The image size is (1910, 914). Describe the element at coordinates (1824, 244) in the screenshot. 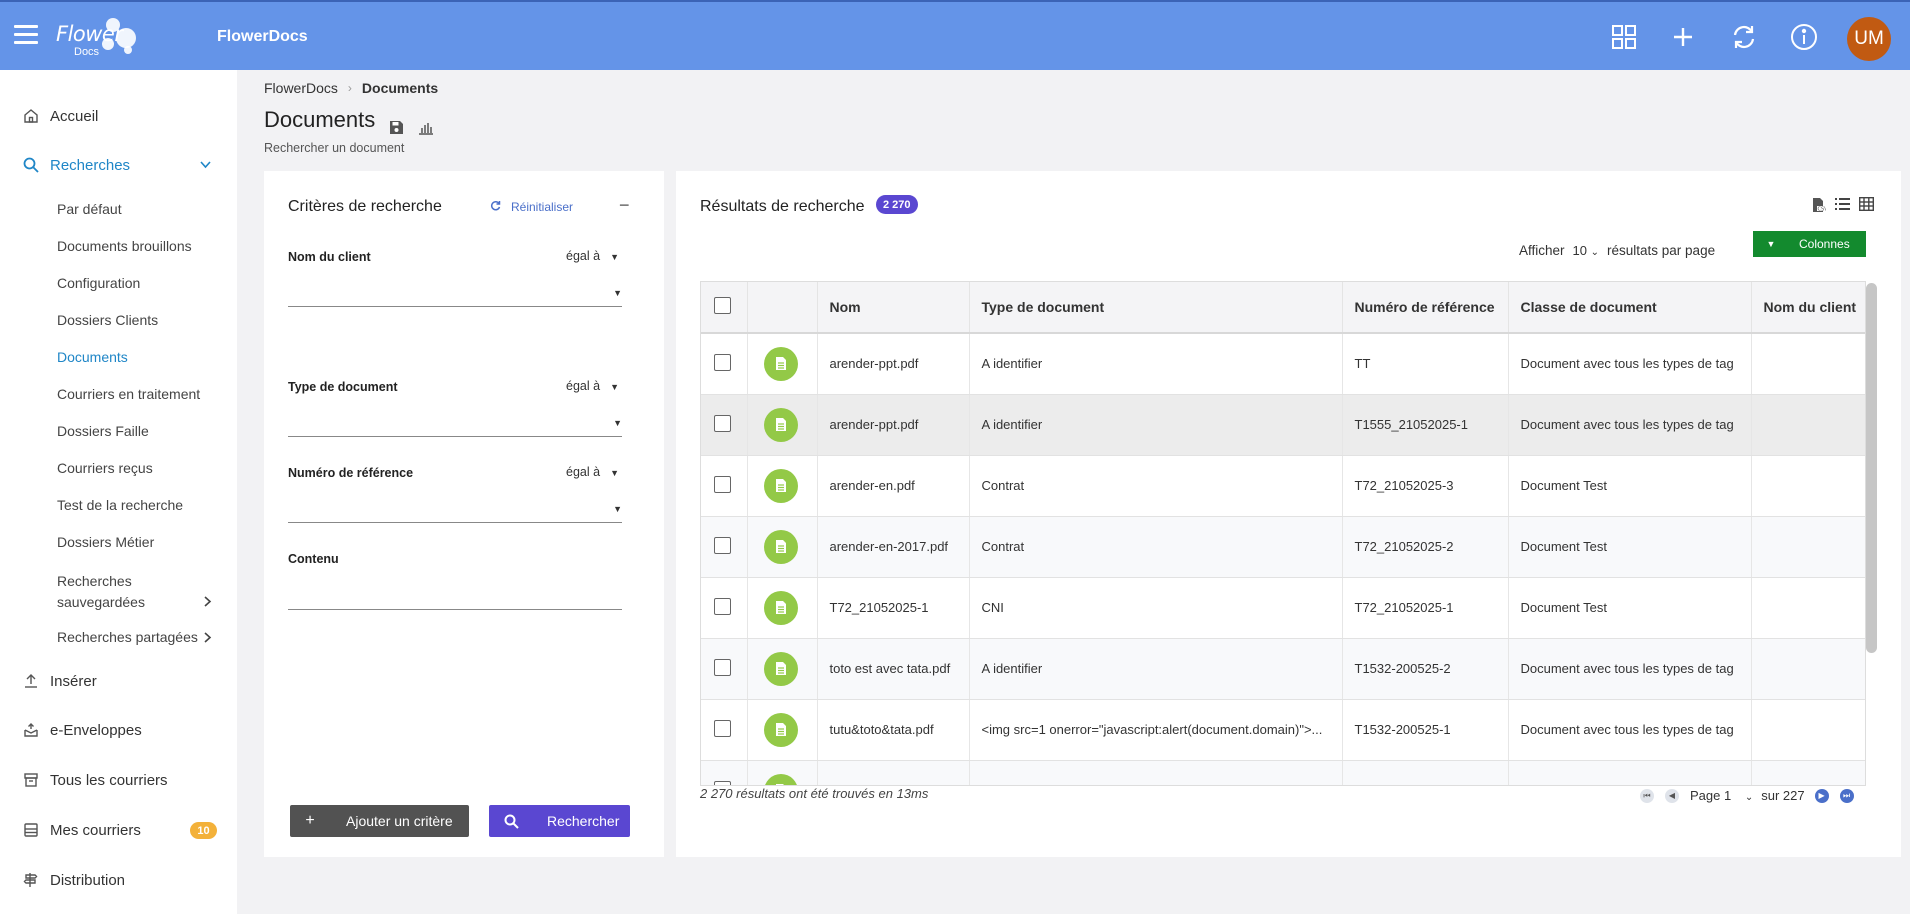

I see `columns-label: Colonnes` at that location.